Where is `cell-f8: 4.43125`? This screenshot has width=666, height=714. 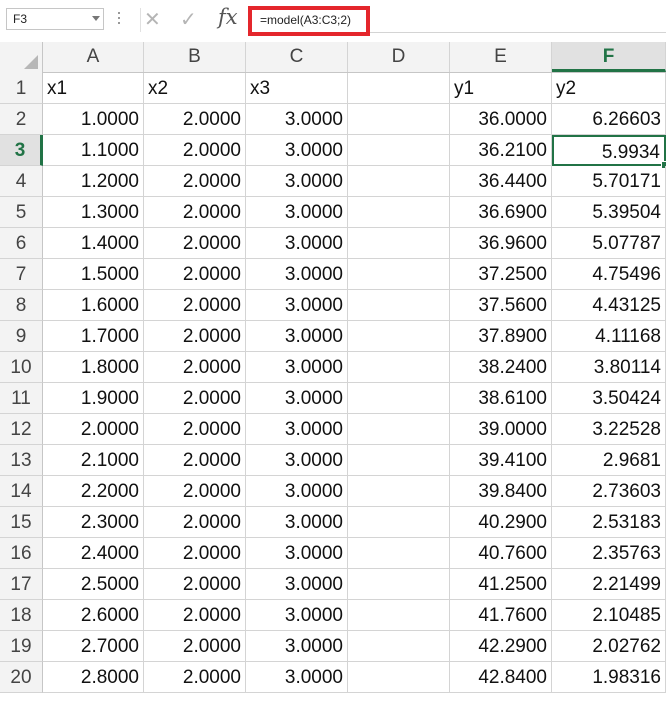
cell-f8: 4.43125 is located at coordinates (609, 305).